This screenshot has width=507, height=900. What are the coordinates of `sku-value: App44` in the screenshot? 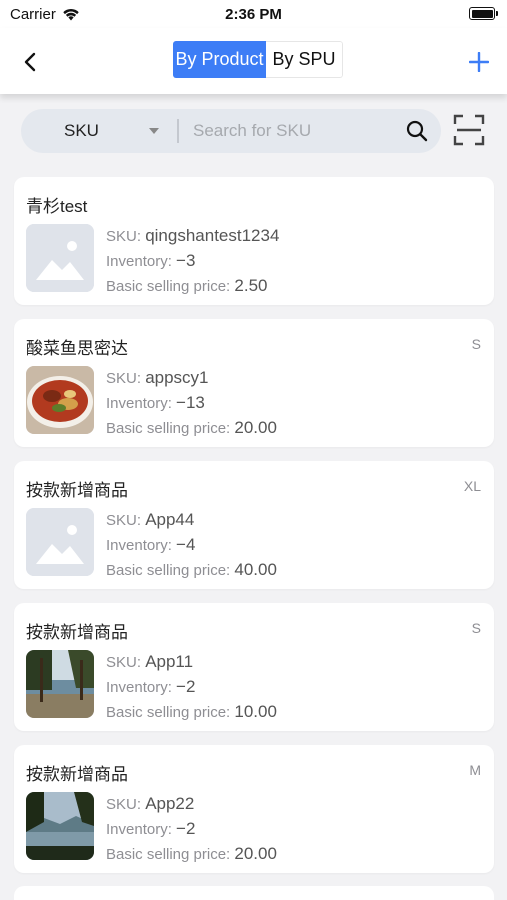 It's located at (170, 519).